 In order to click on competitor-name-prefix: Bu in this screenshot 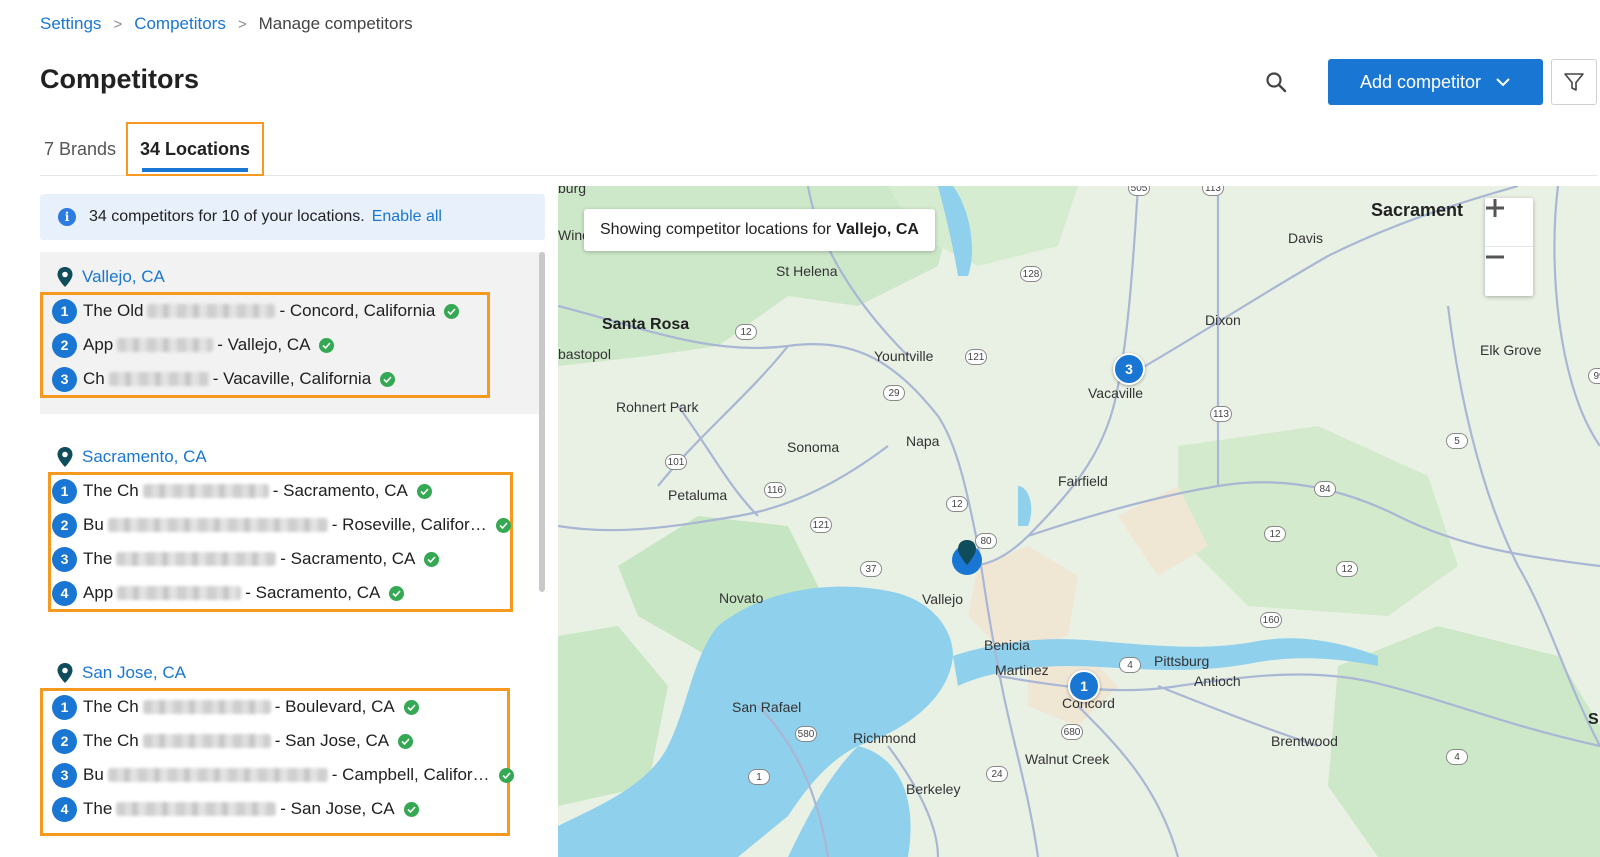, I will do `click(93, 774)`.